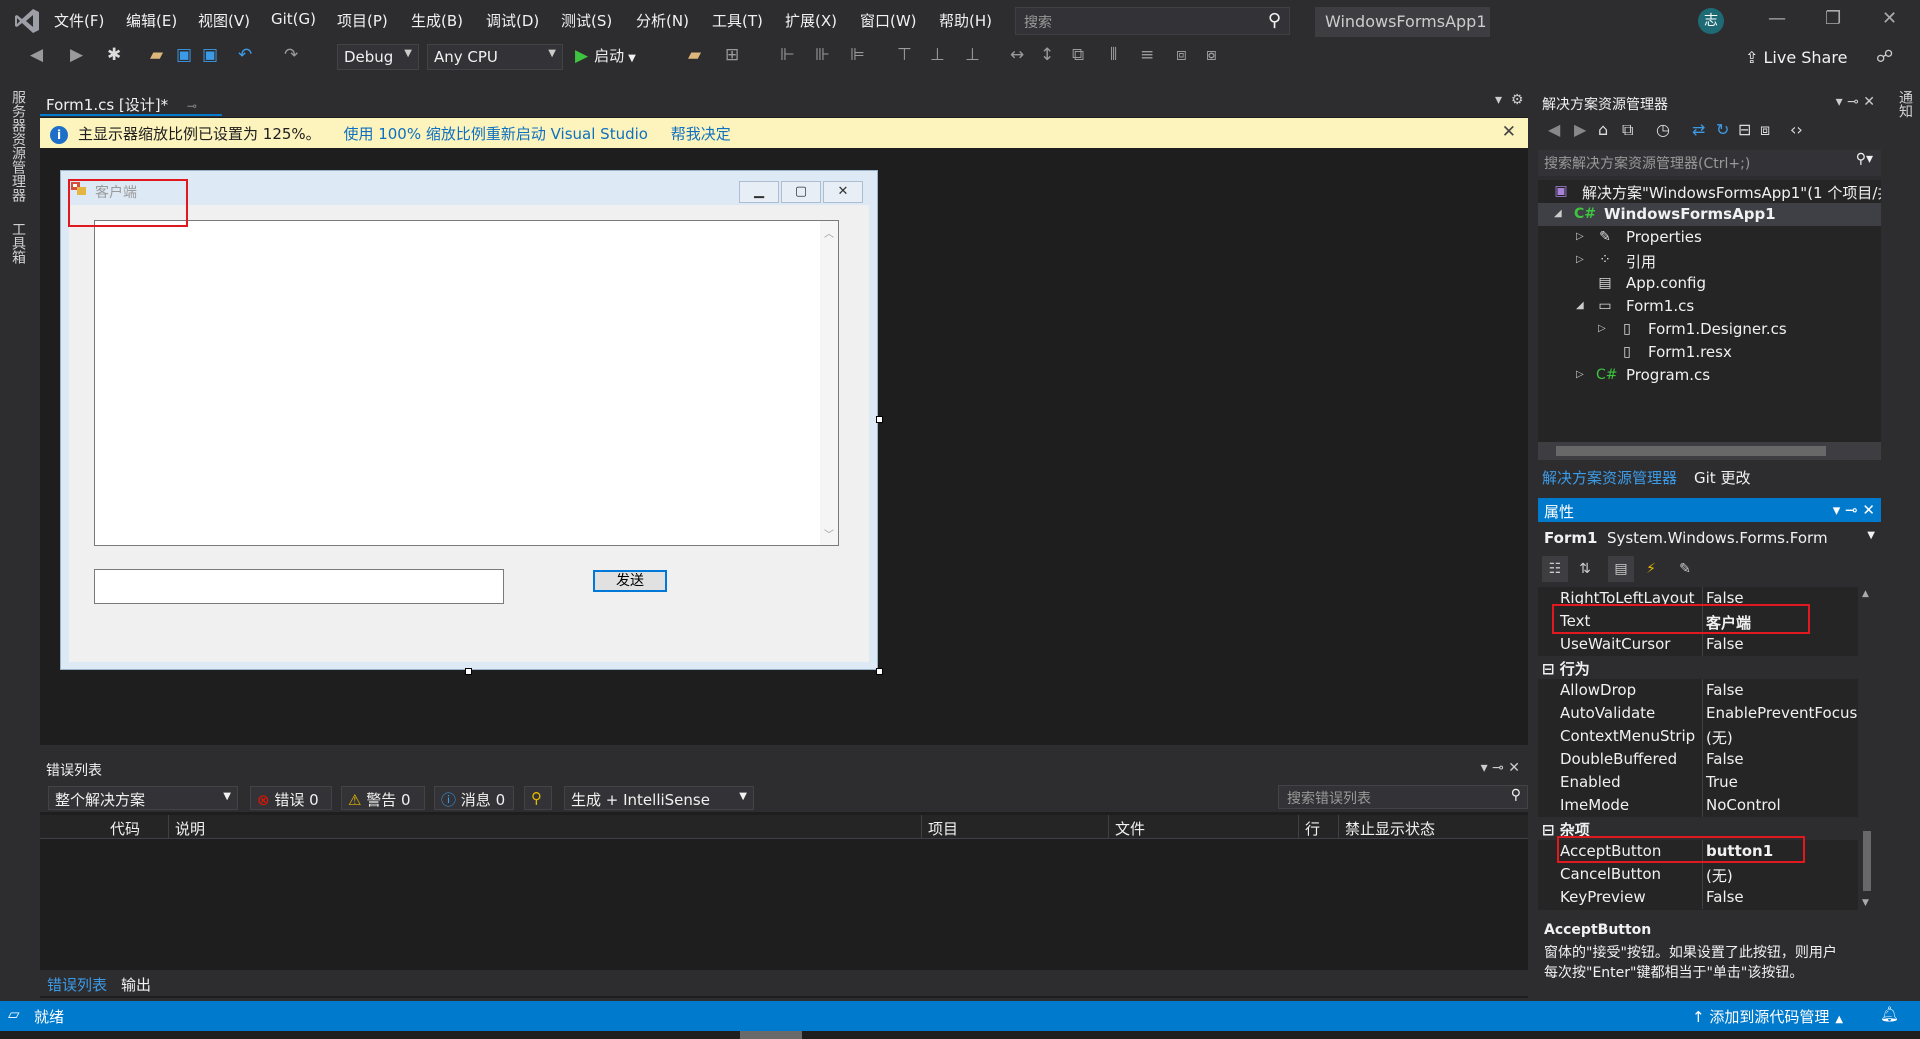  What do you see at coordinates (383, 798) in the screenshot?
I see `warnings-filter-button: ⚠ 警告 0` at bounding box center [383, 798].